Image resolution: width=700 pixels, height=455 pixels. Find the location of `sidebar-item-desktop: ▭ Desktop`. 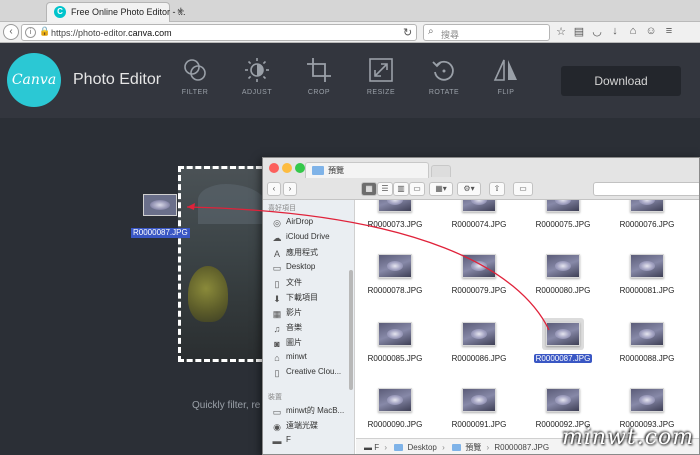

sidebar-item-desktop: ▭ Desktop is located at coordinates (294, 269).